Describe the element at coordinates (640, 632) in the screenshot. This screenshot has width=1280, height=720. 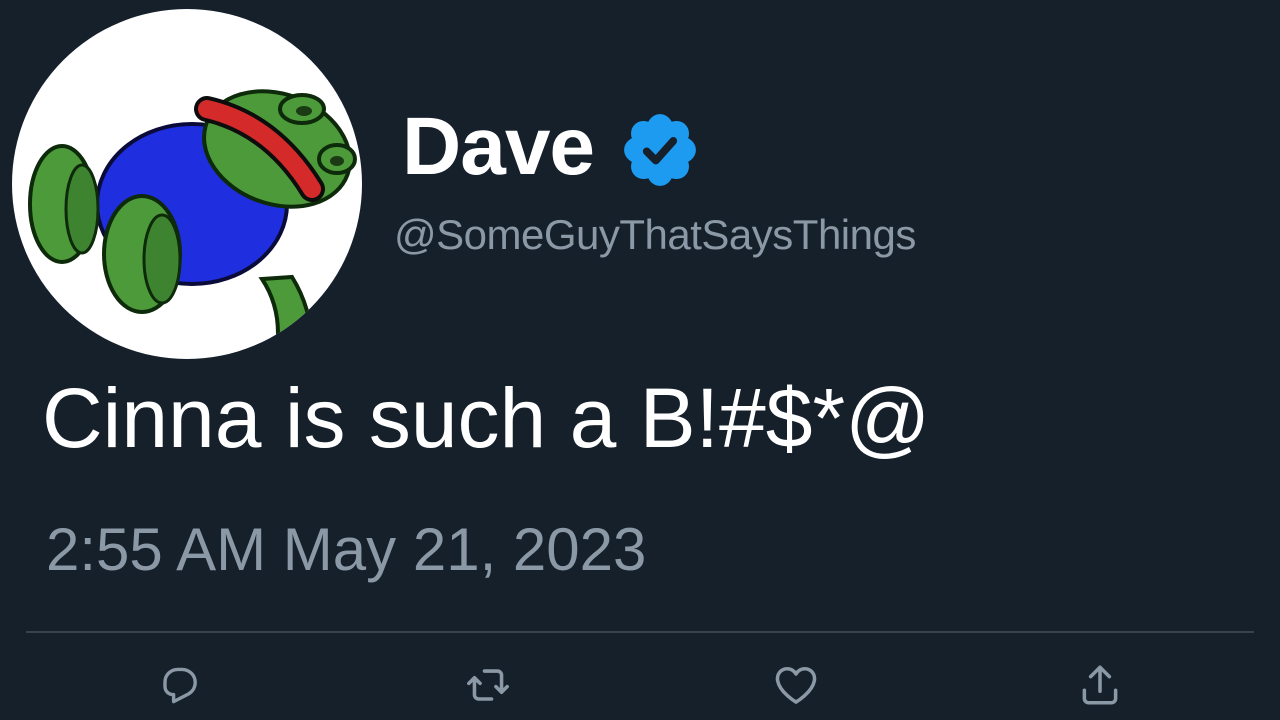
I see `divider` at that location.